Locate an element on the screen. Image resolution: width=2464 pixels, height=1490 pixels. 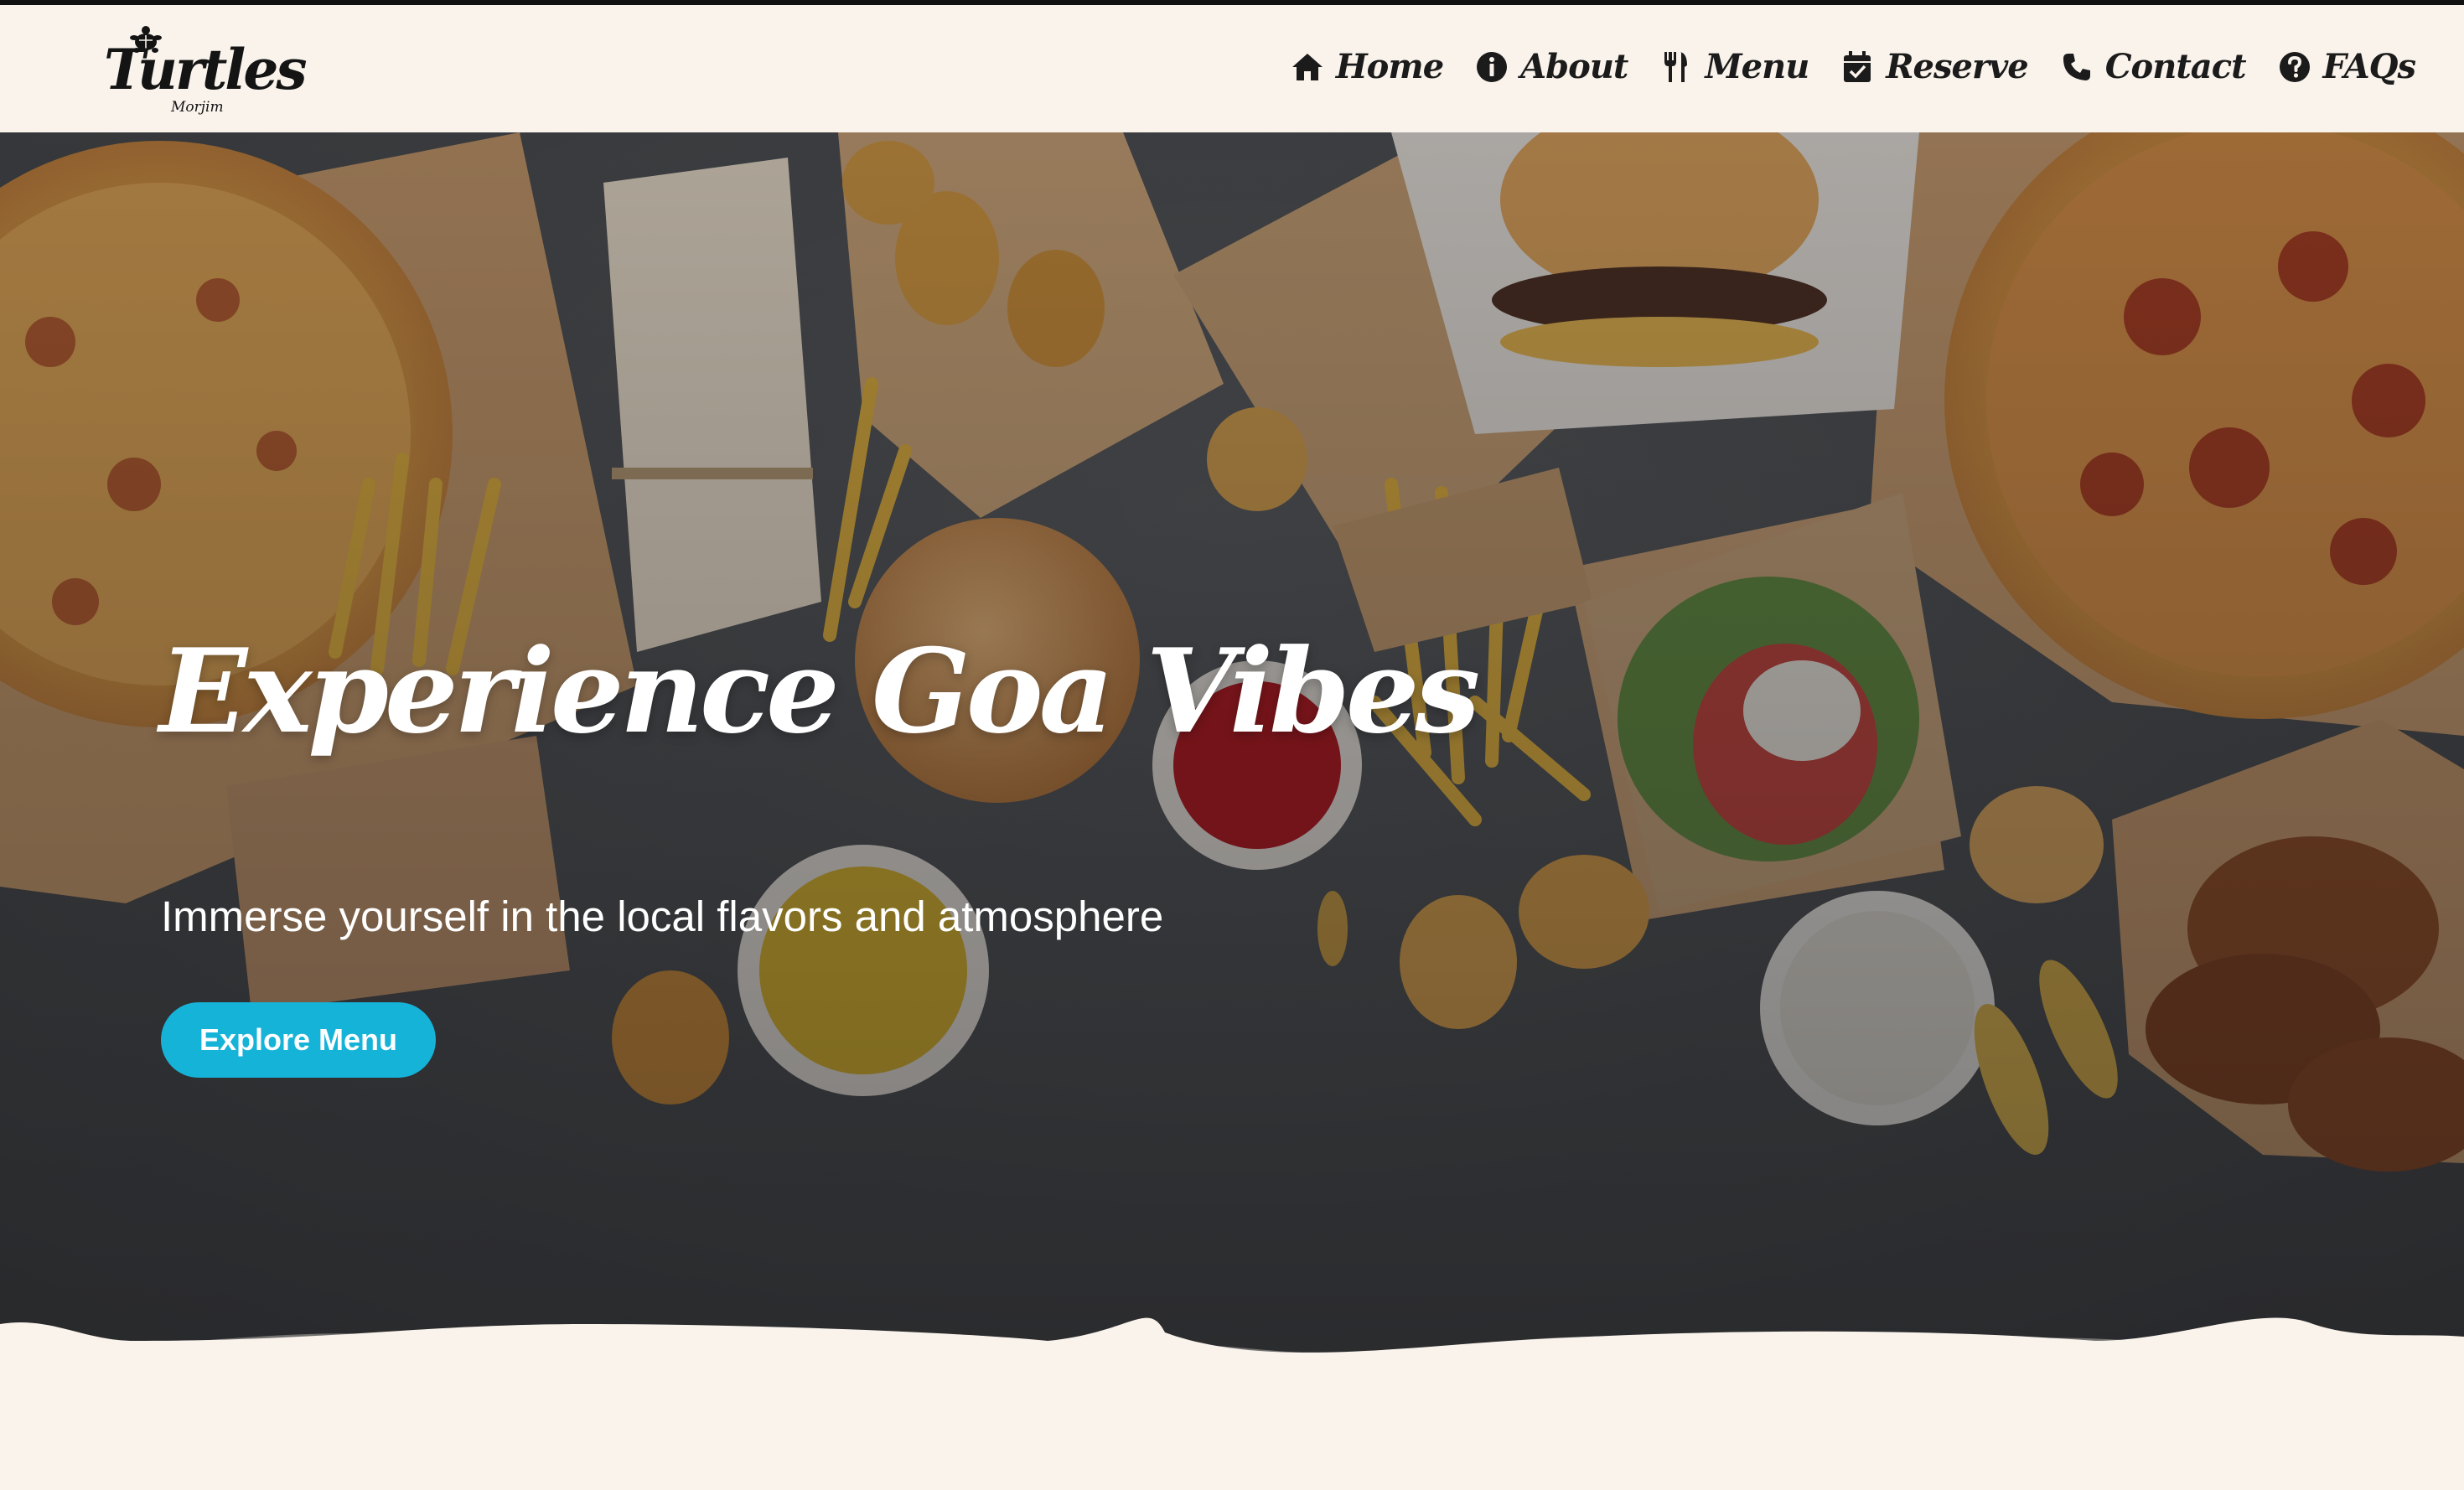
nav-faqs: FAQs is located at coordinates (2347, 66).